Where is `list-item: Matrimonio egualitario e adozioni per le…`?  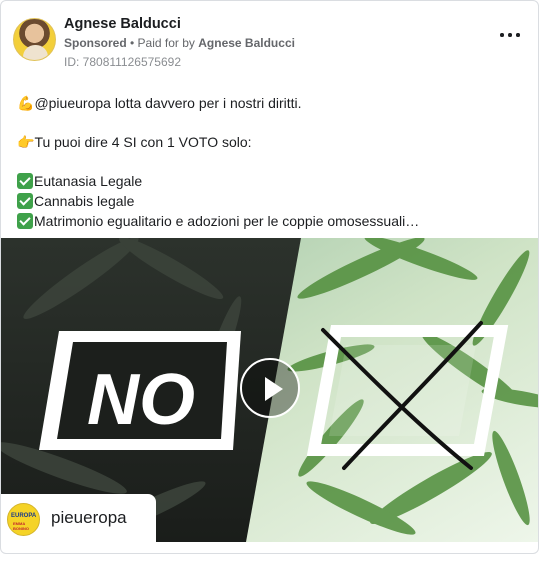
list-item: Matrimonio egualitario e adozioni per le… is located at coordinates (269, 221).